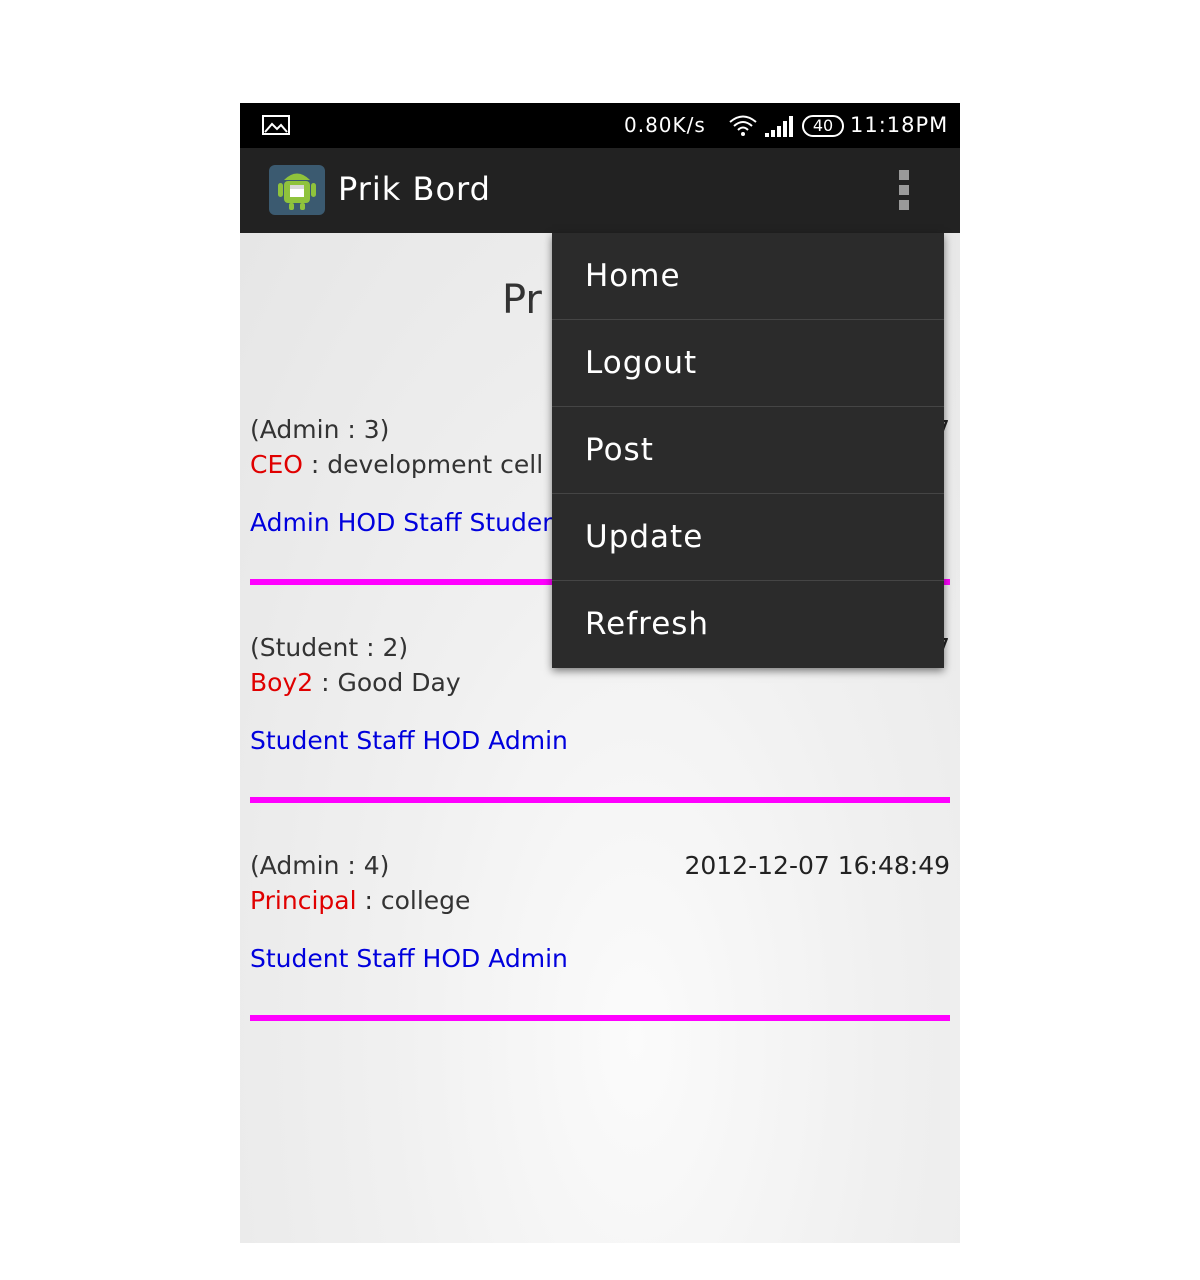  I want to click on app-title: Prik Bord, so click(414, 189).